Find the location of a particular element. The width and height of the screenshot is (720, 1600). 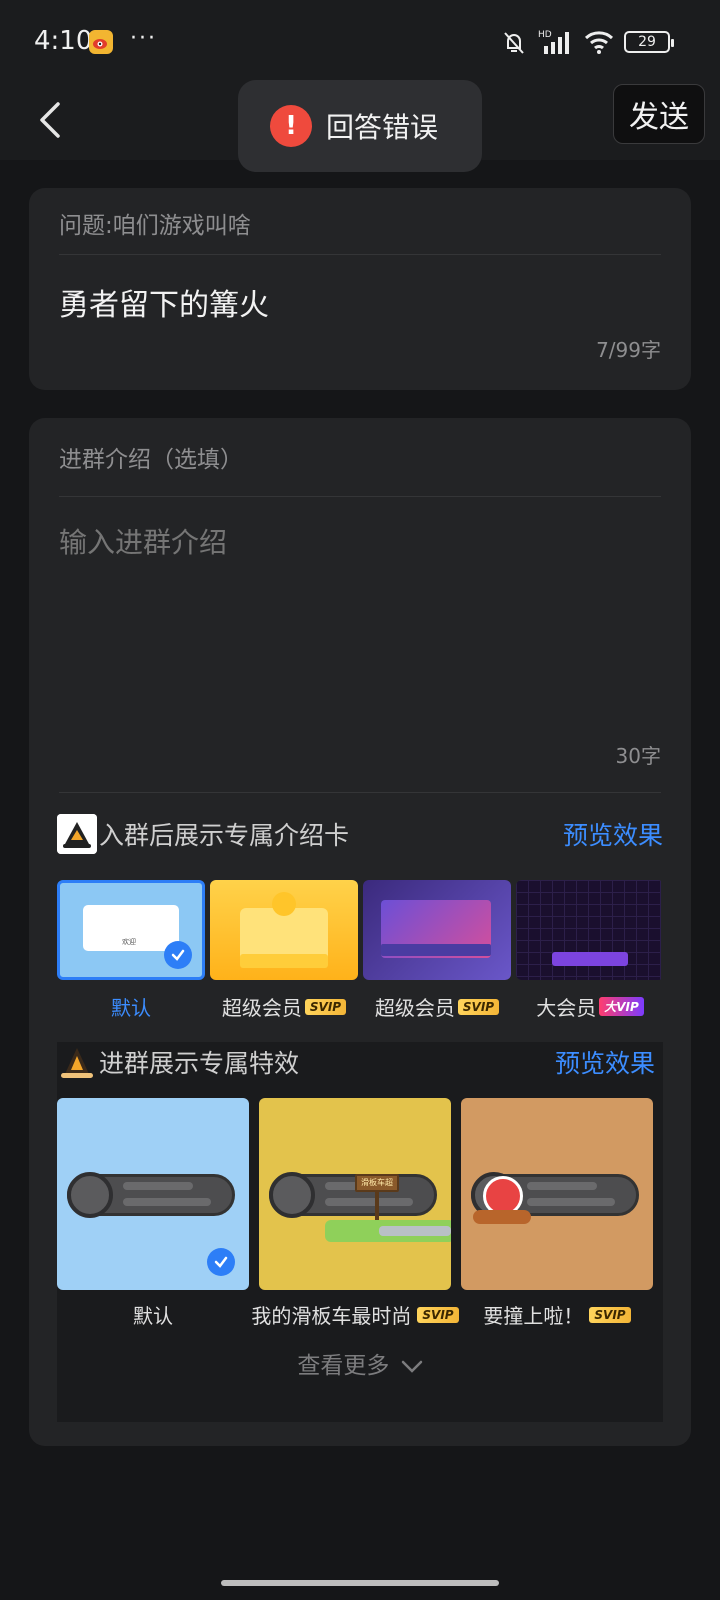

effect-option-label: 要撞上啦！ SVIP is located at coordinates (557, 1314).